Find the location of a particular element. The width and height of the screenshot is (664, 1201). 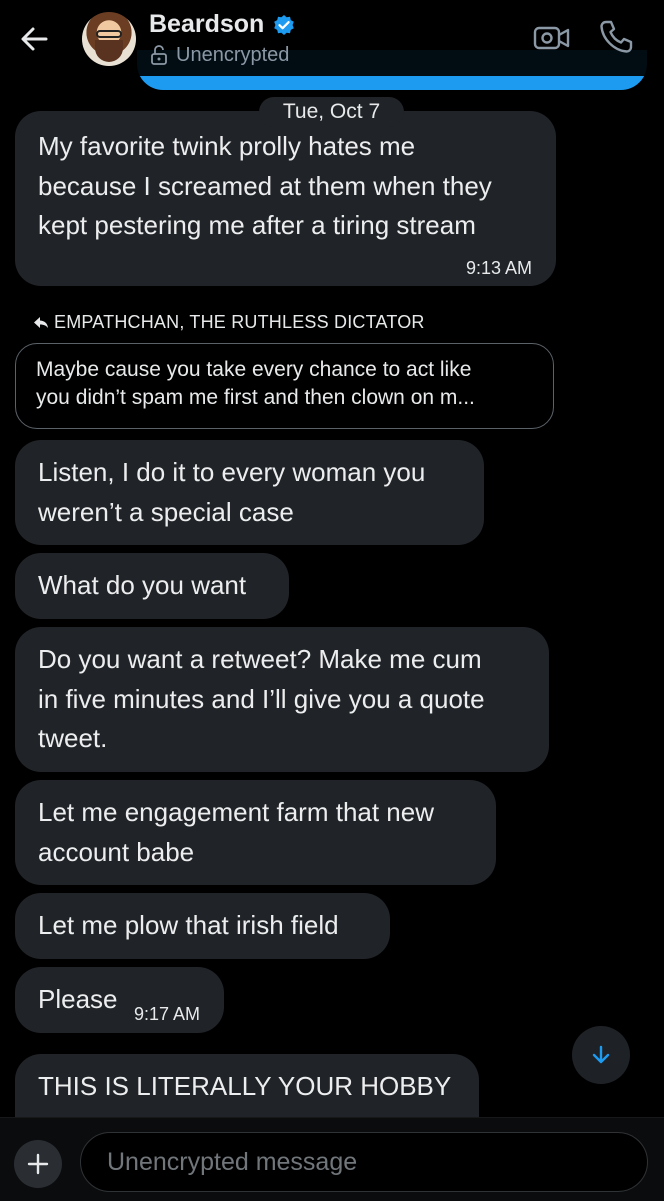

message-line: Let me engagement farm that new is located at coordinates (236, 812).